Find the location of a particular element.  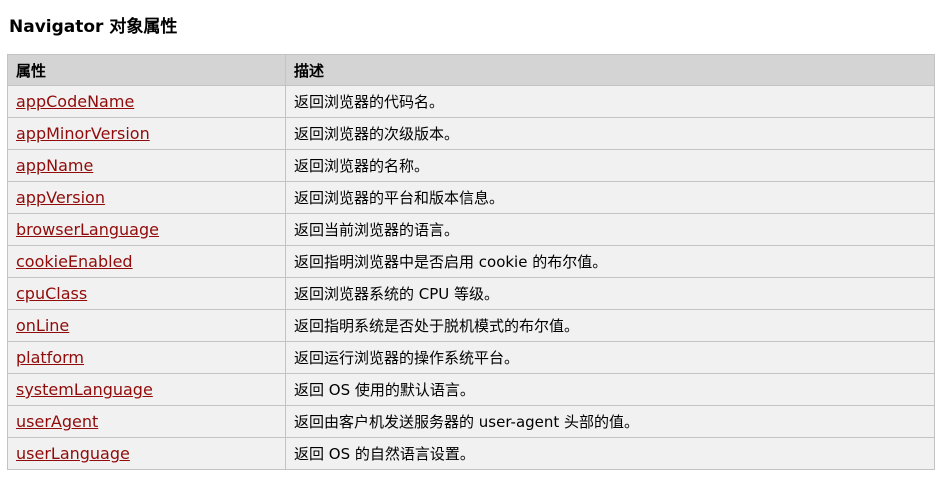

description-cell: 返回浏览器的平台和版本信息。 is located at coordinates (610, 197).